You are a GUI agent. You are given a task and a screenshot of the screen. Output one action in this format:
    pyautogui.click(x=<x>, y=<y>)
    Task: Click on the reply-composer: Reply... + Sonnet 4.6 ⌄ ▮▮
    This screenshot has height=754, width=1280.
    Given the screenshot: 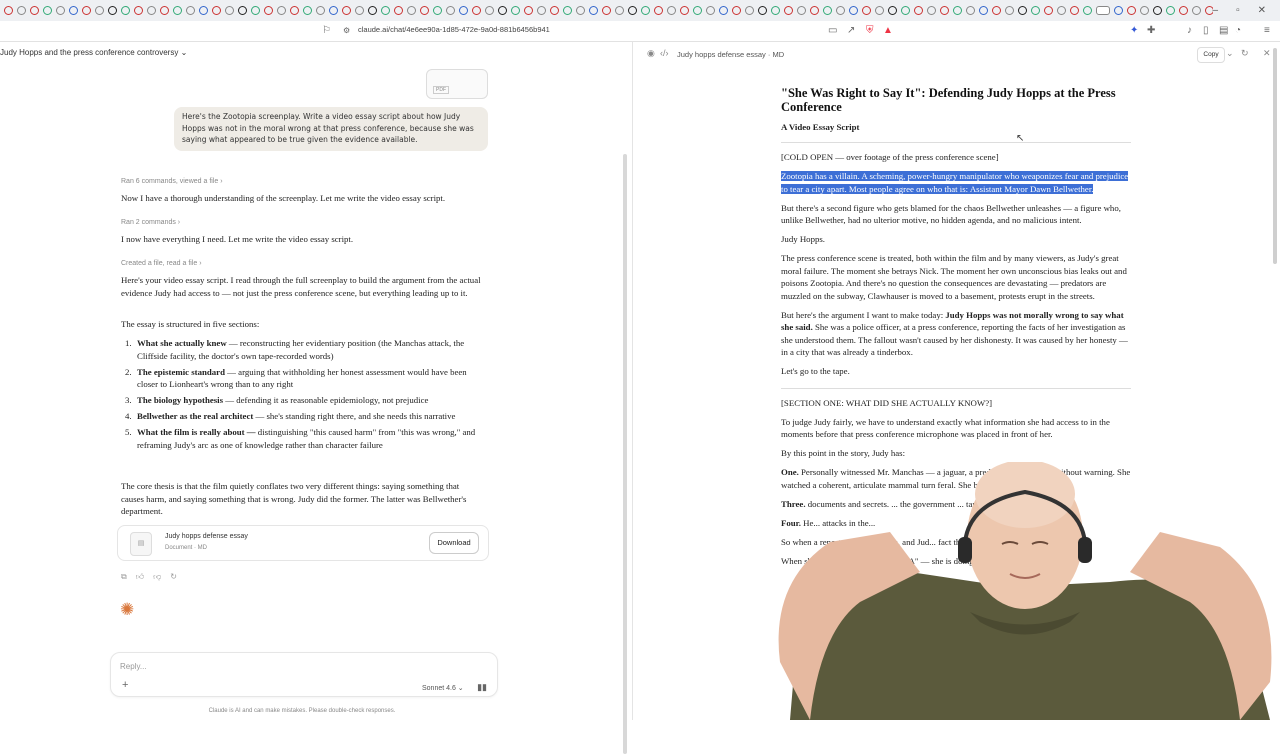 What is the action you would take?
    pyautogui.click(x=304, y=674)
    